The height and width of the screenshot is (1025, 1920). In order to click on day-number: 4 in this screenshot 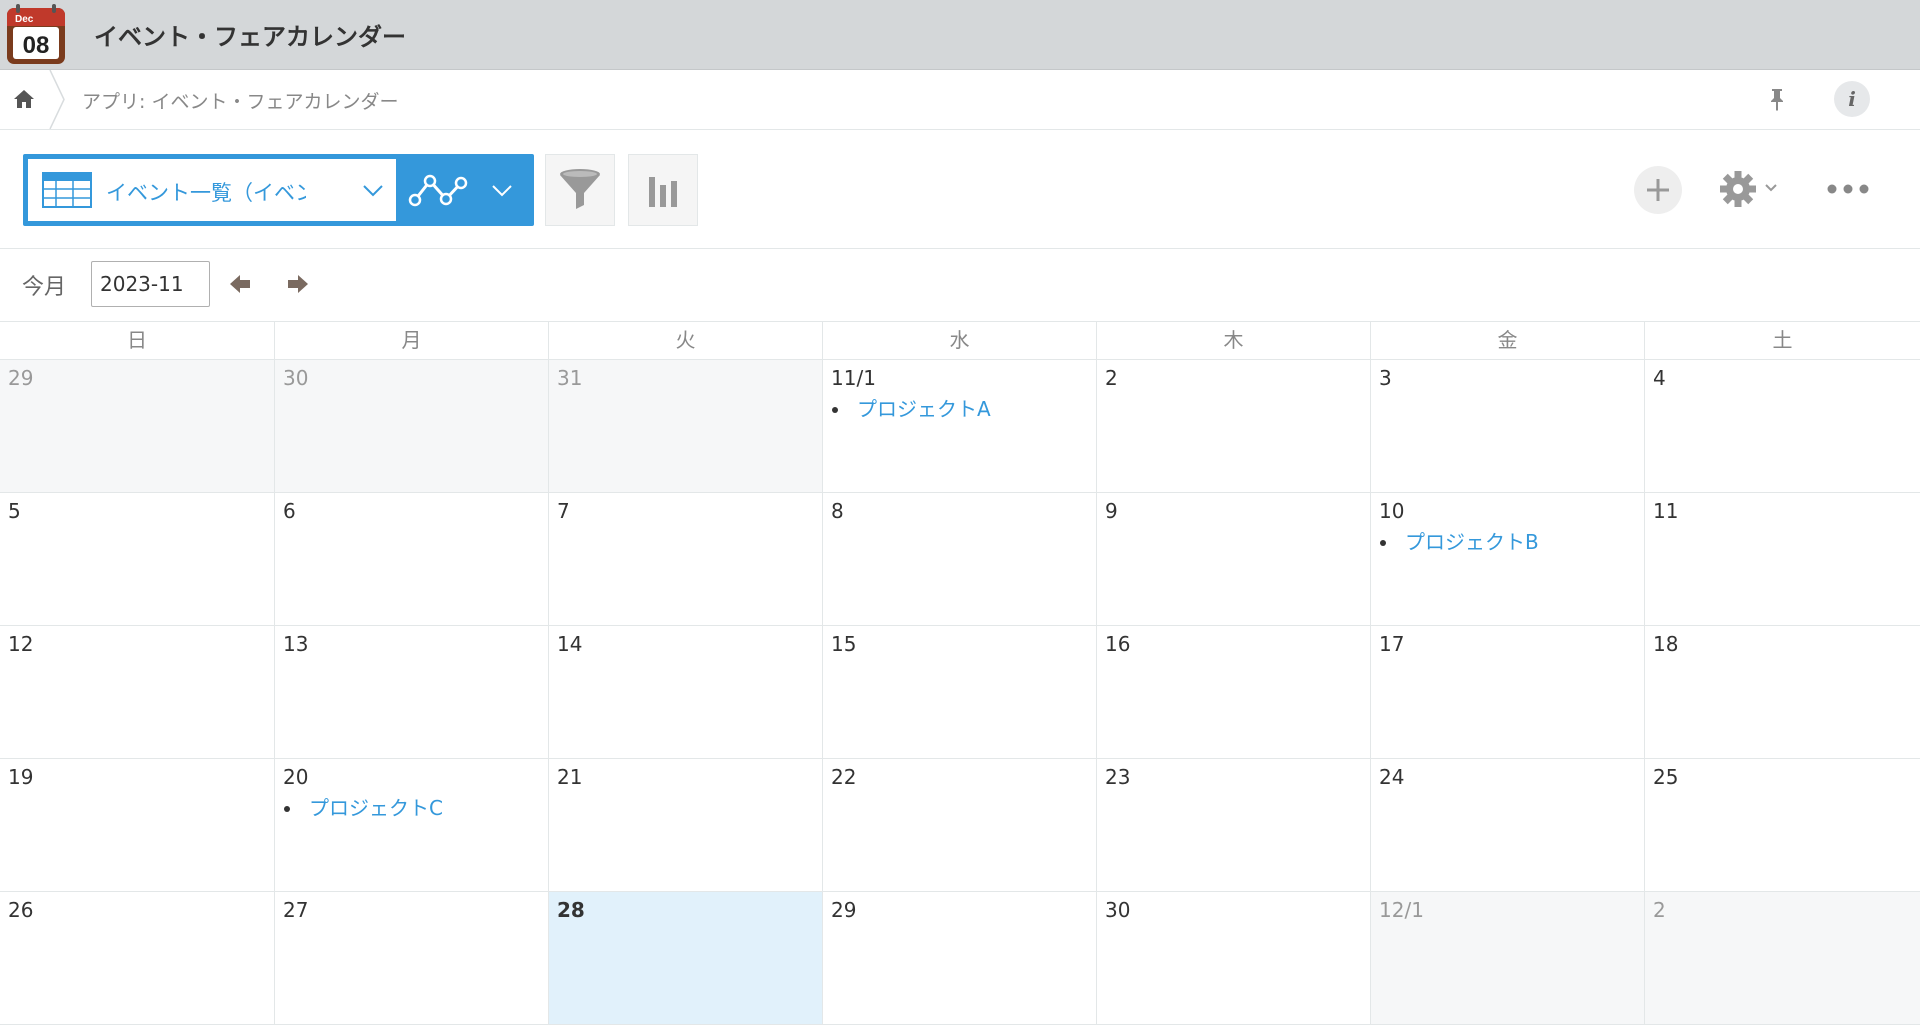, I will do `click(1659, 378)`.